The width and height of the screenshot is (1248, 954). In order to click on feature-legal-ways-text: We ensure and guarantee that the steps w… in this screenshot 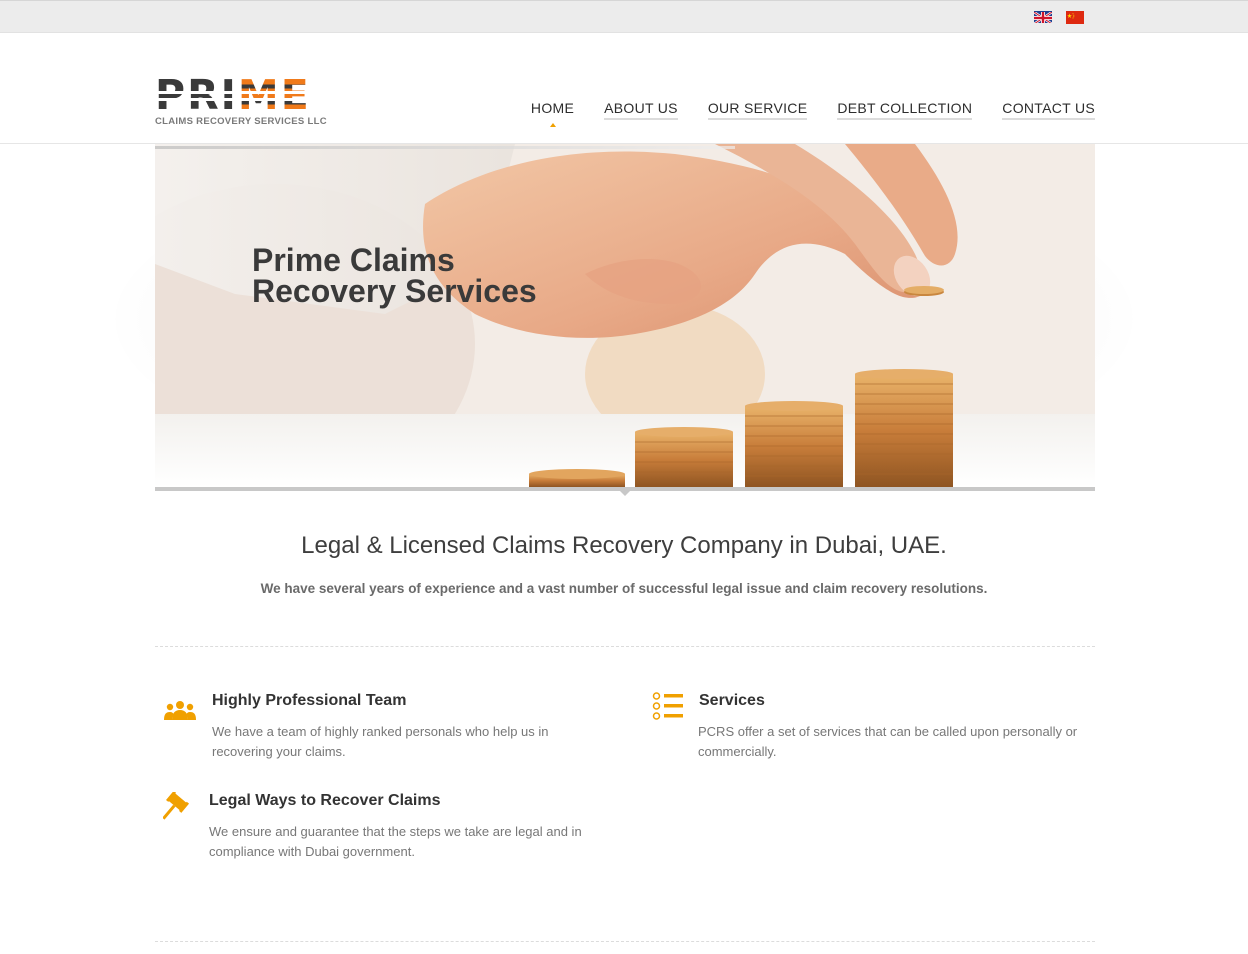, I will do `click(395, 841)`.